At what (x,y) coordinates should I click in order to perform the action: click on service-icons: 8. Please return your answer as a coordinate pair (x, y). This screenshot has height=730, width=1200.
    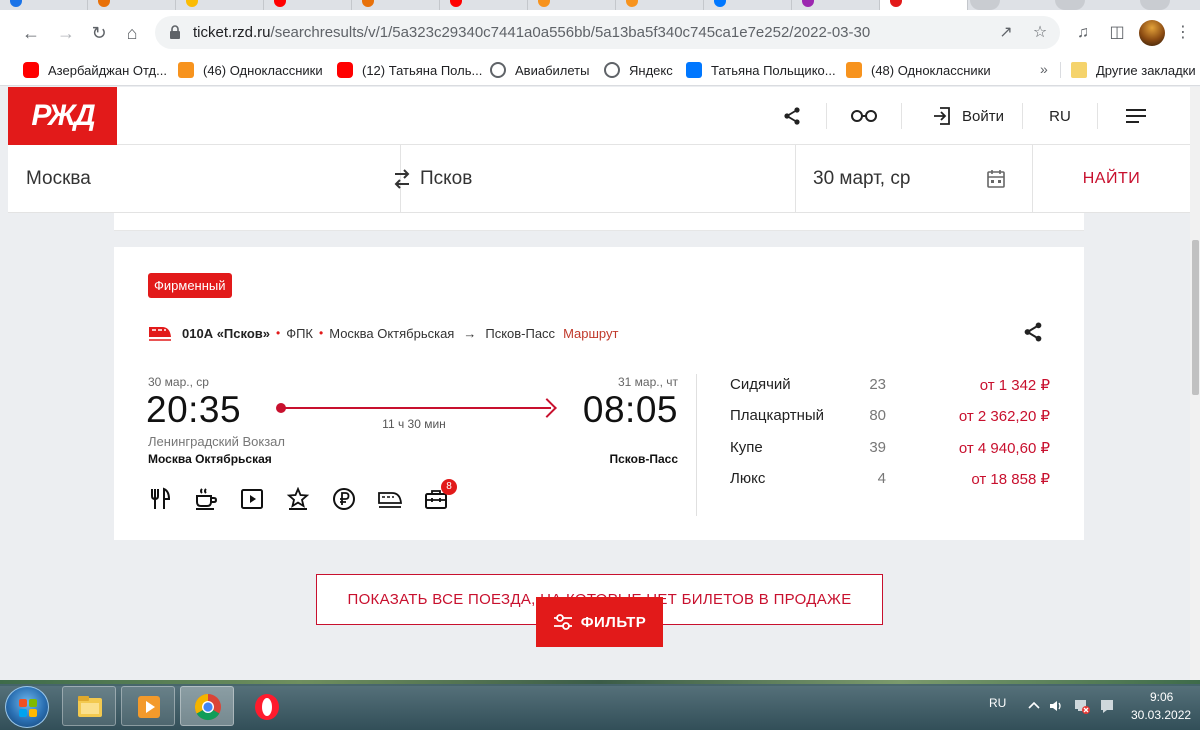
    Looking at the image, I should click on (309, 496).